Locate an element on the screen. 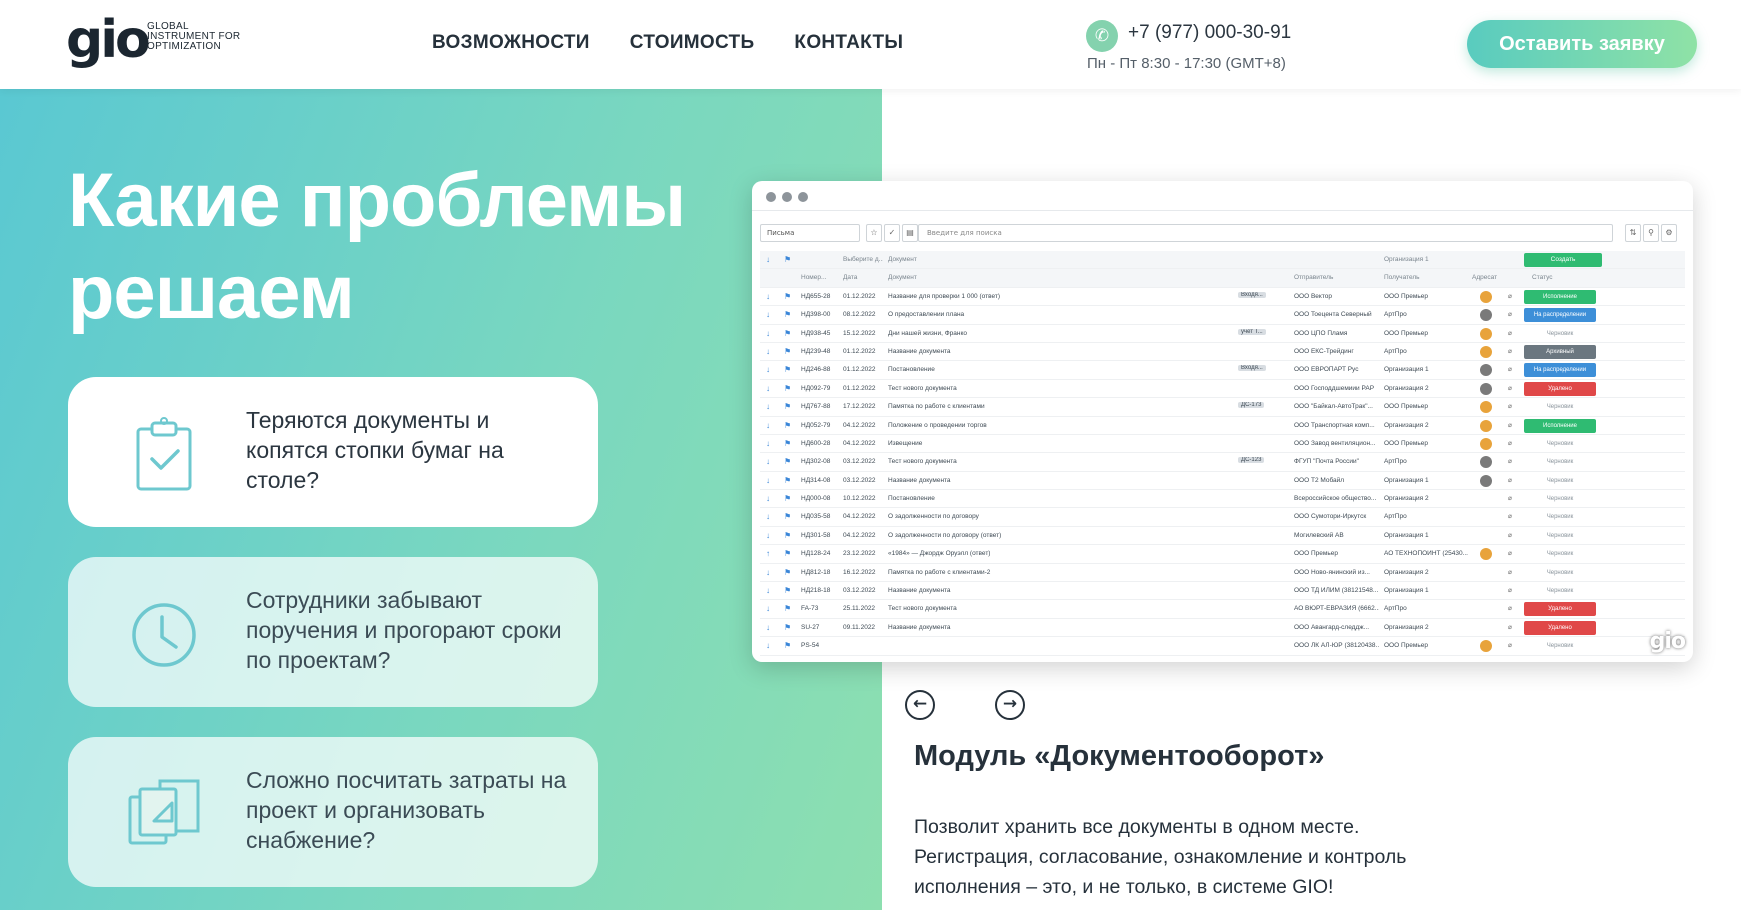 Image resolution: width=1741 pixels, height=910 pixels. filter-document: Документ is located at coordinates (1063, 259).